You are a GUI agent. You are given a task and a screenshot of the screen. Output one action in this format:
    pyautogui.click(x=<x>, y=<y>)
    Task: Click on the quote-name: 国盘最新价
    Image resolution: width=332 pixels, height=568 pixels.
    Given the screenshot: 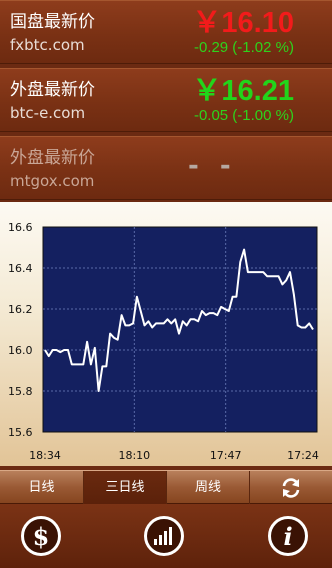 What is the action you would take?
    pyautogui.click(x=52, y=22)
    